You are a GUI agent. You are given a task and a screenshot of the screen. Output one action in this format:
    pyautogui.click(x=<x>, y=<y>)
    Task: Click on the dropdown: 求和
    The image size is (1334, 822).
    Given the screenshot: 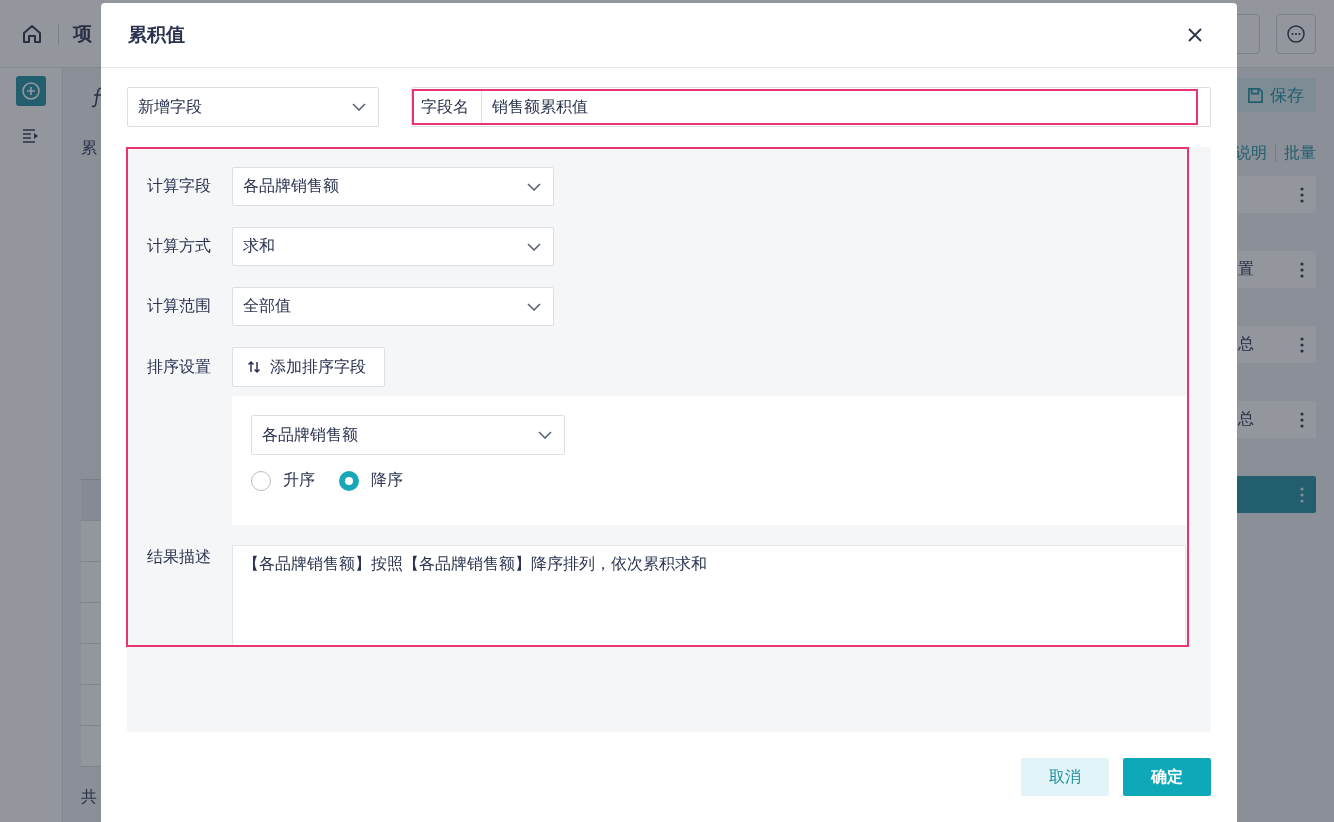 What is the action you would take?
    pyautogui.click(x=393, y=246)
    